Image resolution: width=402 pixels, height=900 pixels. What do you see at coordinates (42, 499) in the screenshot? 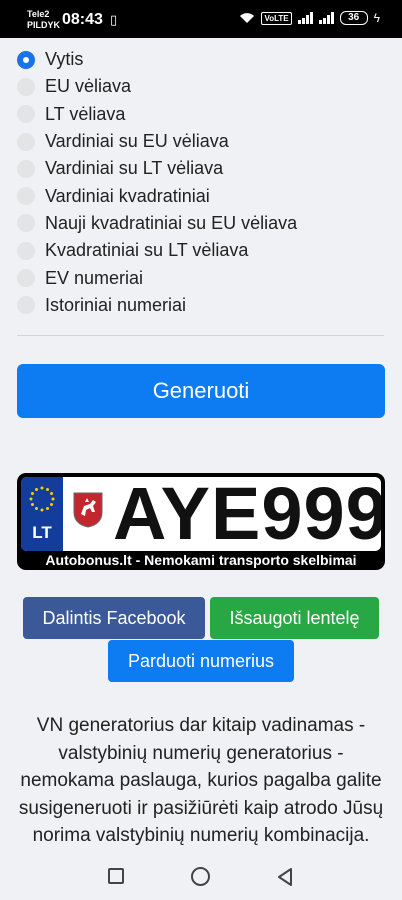
I see `eu-stars-icon` at bounding box center [42, 499].